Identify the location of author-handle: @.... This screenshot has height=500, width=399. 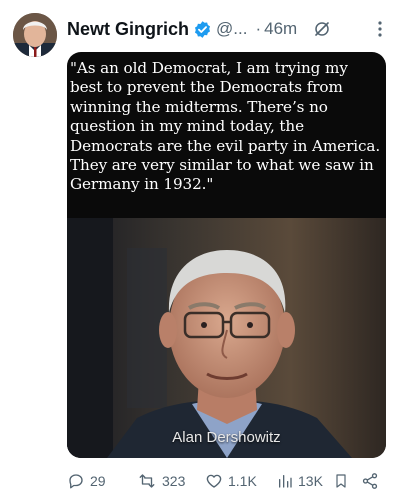
(231, 29).